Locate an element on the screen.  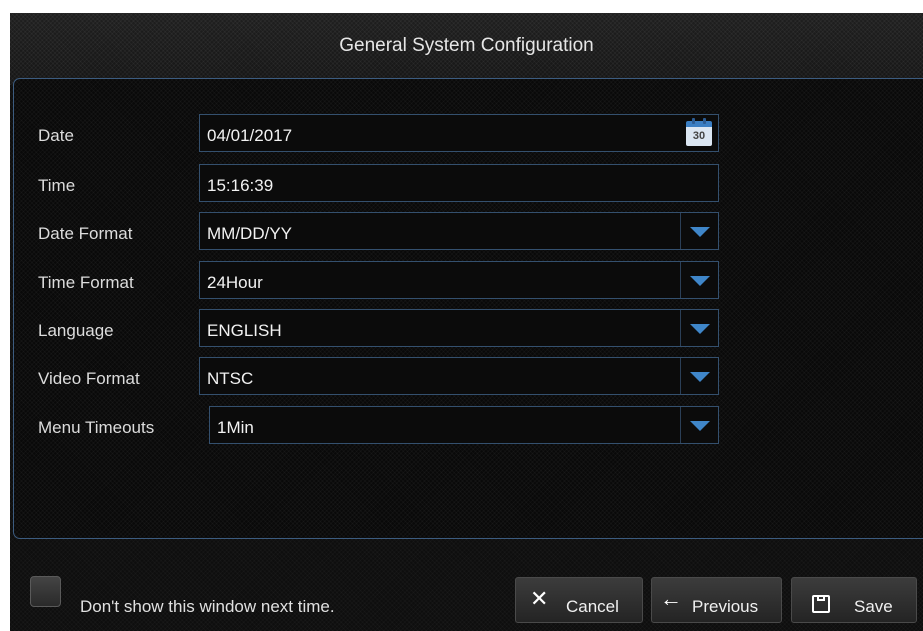
cancel-button: ✕ Cancel is located at coordinates (579, 600).